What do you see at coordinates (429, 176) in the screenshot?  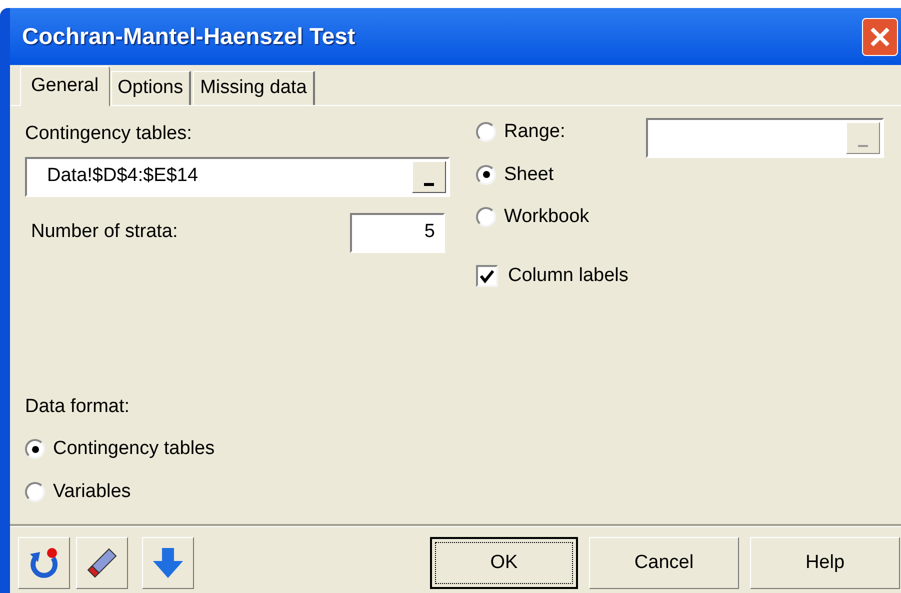 I see `select-range-button` at bounding box center [429, 176].